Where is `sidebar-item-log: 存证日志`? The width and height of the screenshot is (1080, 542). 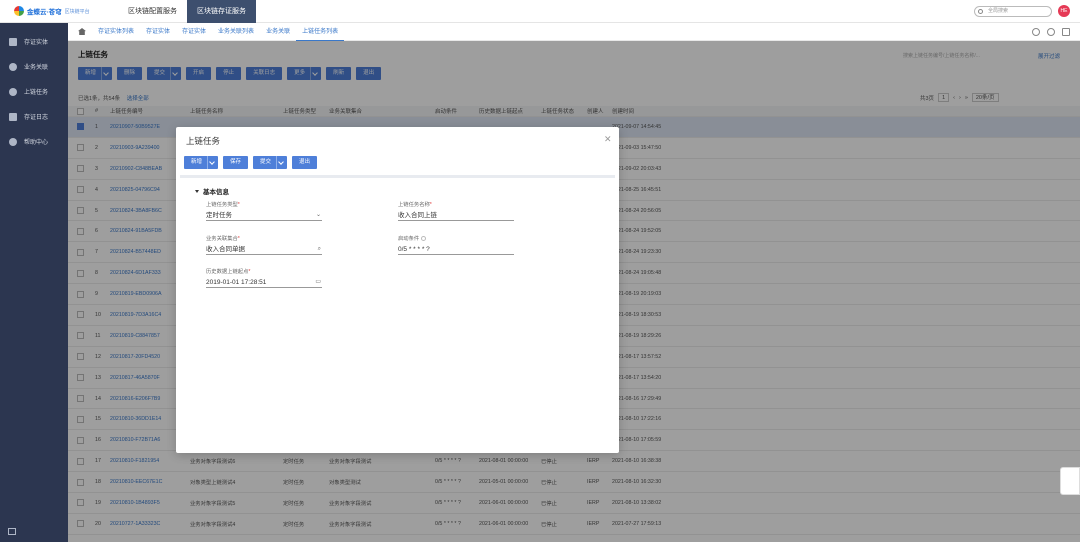 sidebar-item-log: 存证日志 is located at coordinates (34, 116).